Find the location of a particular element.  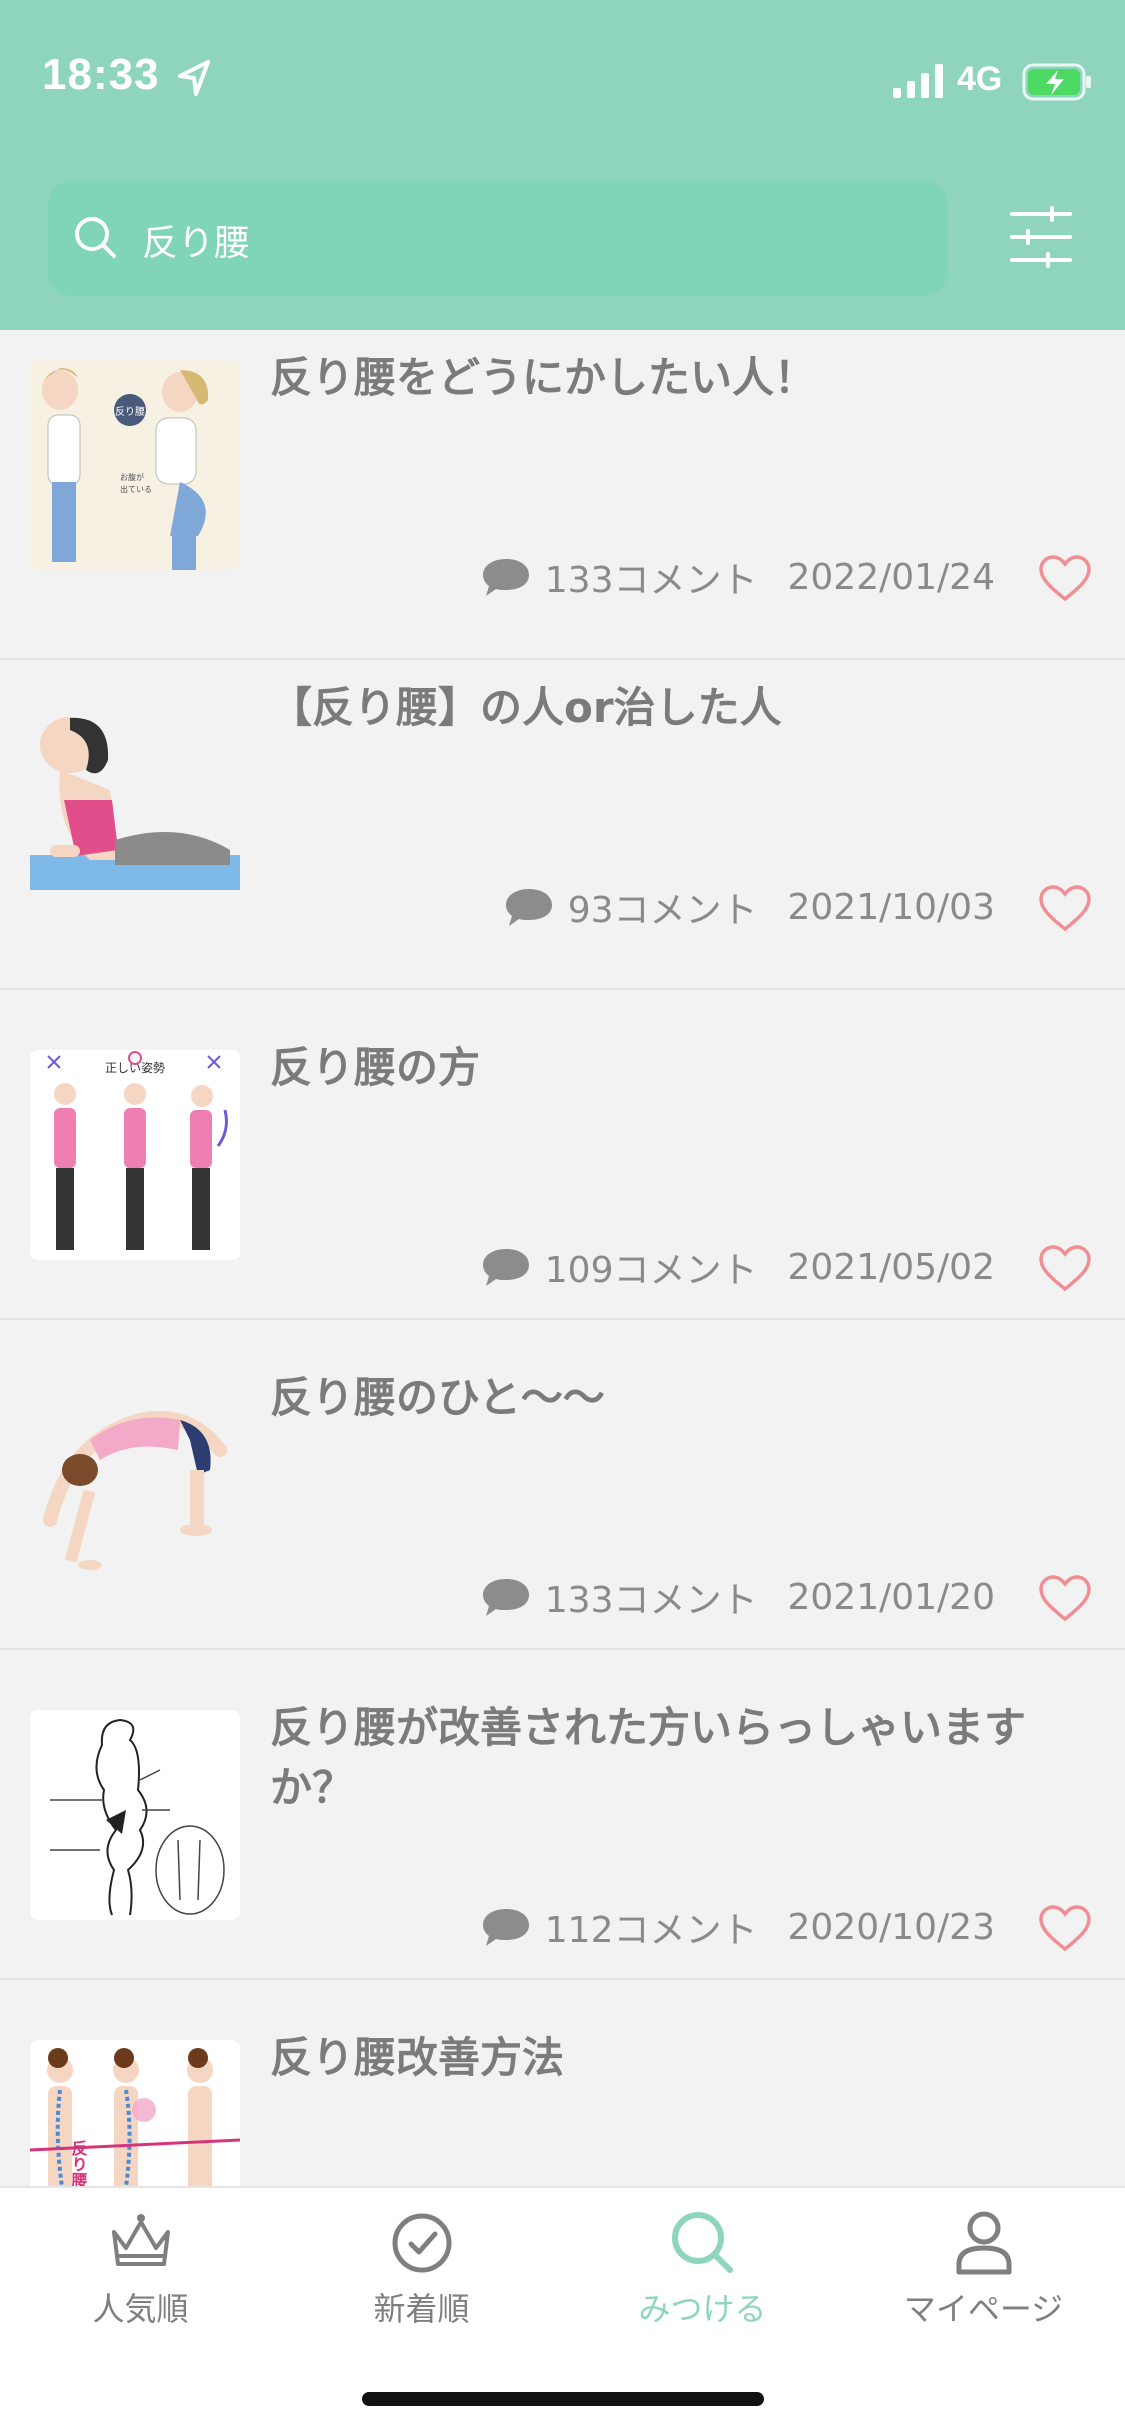

tab-newest: 新着順 is located at coordinates (421, 2278).